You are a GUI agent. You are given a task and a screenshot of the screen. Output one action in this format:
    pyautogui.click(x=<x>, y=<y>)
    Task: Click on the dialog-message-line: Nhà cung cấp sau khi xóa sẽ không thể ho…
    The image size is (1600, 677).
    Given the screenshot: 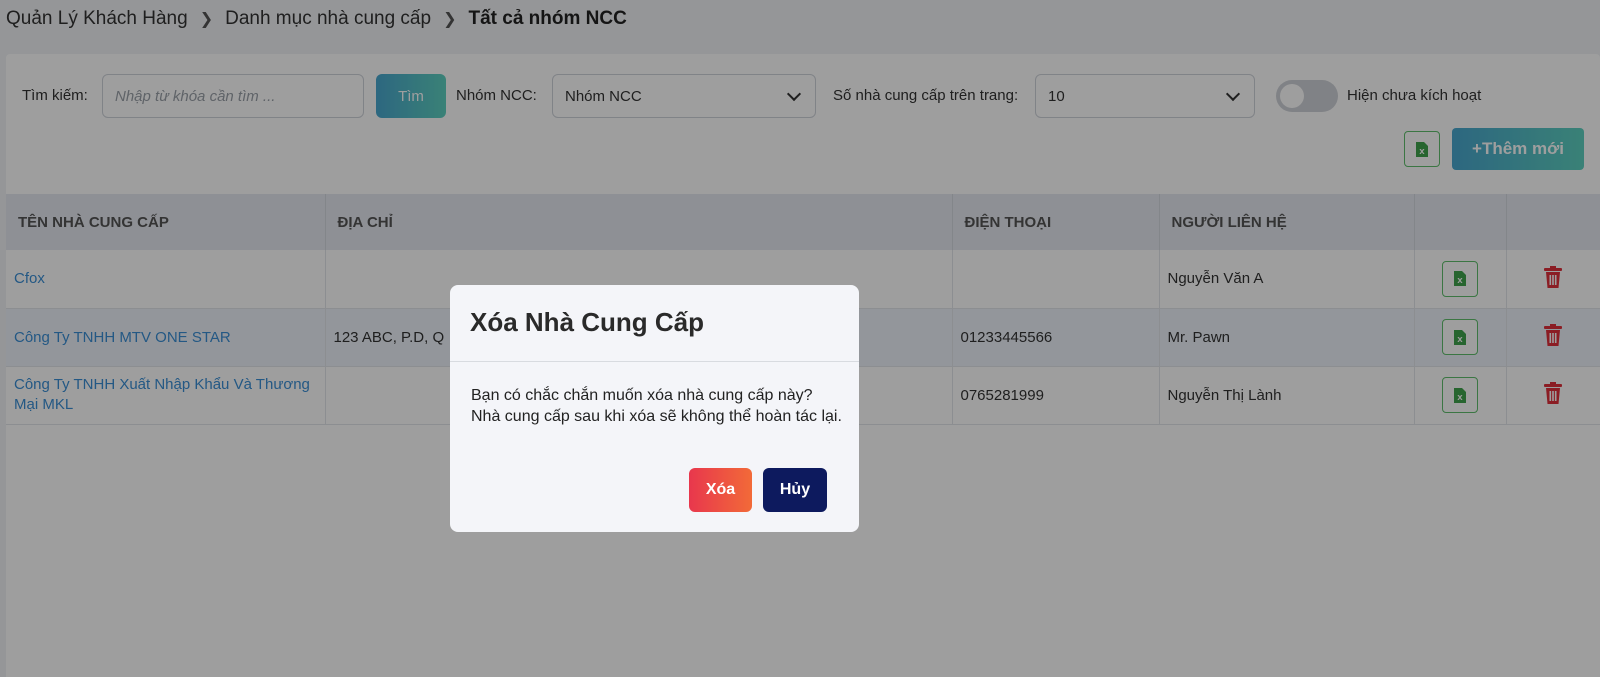 What is the action you would take?
    pyautogui.click(x=656, y=416)
    